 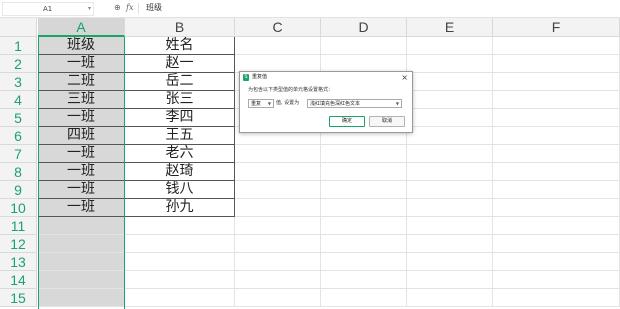 I want to click on cell-c7, so click(x=278, y=154).